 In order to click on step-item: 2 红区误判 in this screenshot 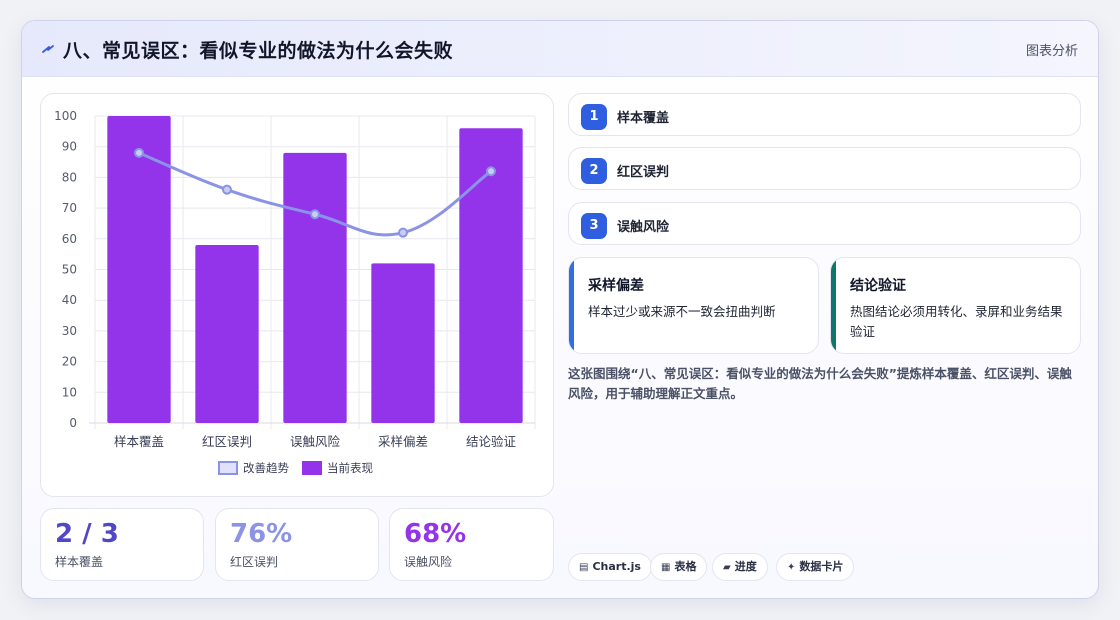, I will do `click(824, 168)`.